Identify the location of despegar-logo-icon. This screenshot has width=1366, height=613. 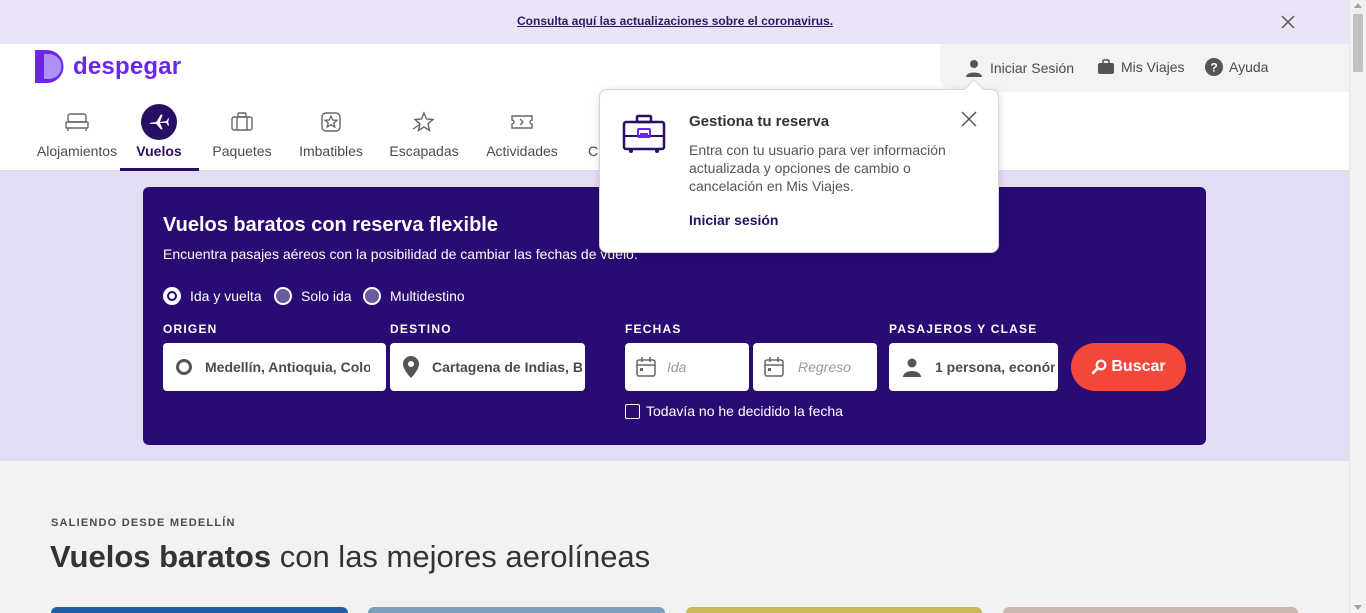
(49, 66).